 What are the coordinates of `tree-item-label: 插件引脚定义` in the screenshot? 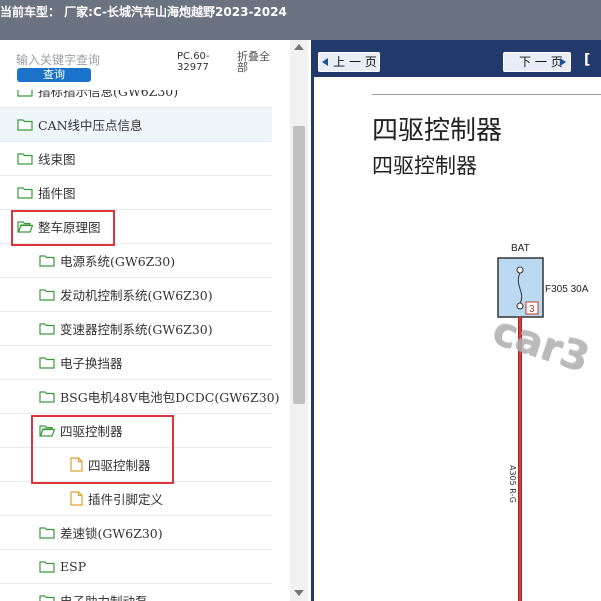 It's located at (126, 499).